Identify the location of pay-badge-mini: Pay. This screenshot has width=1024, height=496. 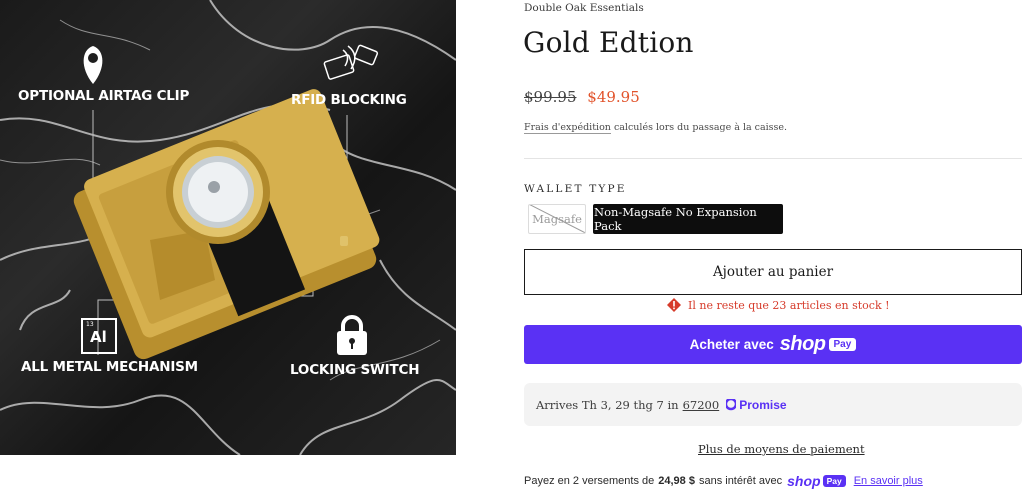
(834, 481).